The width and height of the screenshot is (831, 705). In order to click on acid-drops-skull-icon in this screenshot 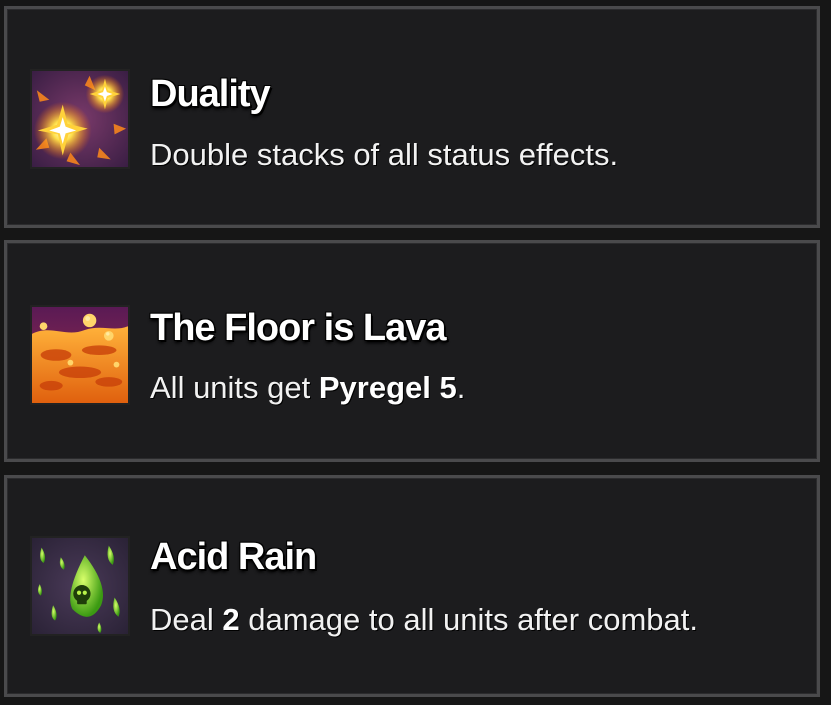, I will do `click(80, 586)`.